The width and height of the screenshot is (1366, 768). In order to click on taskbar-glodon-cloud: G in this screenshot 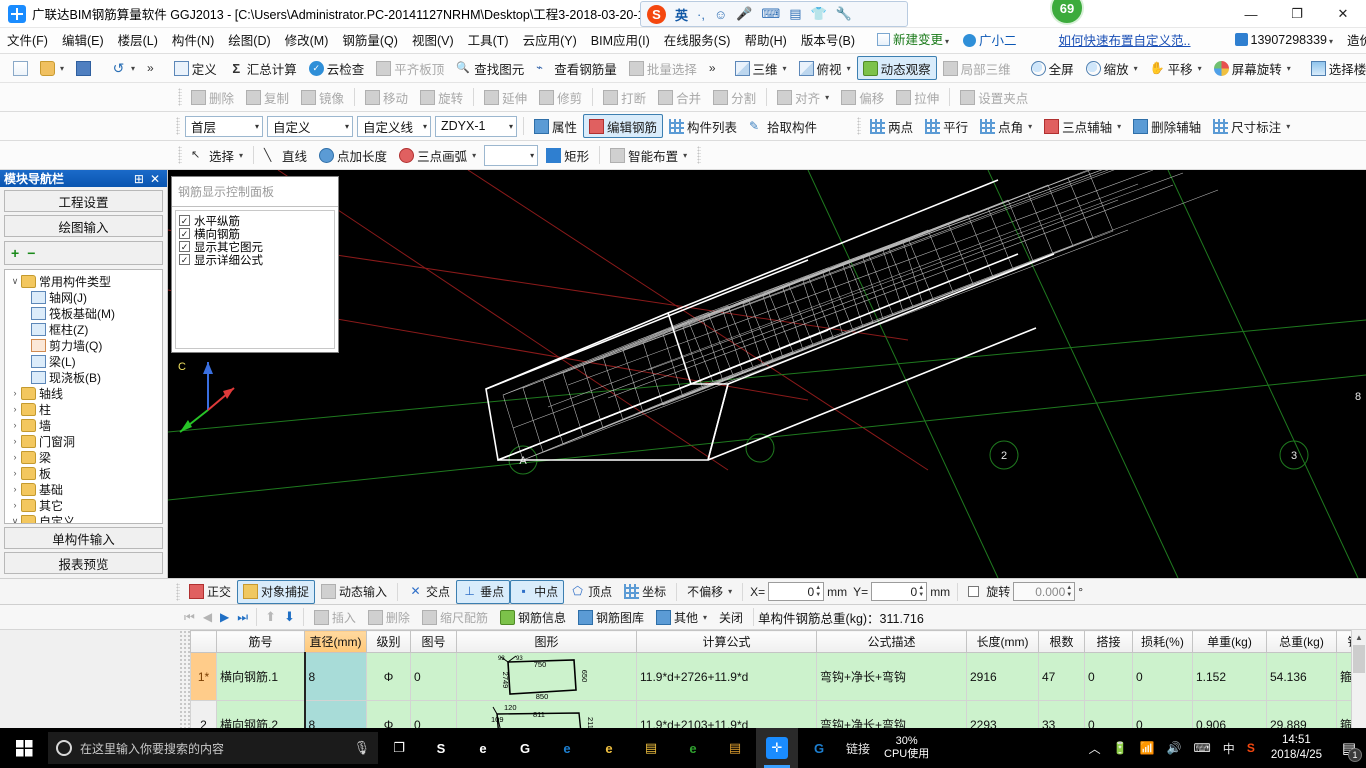, I will do `click(819, 748)`.